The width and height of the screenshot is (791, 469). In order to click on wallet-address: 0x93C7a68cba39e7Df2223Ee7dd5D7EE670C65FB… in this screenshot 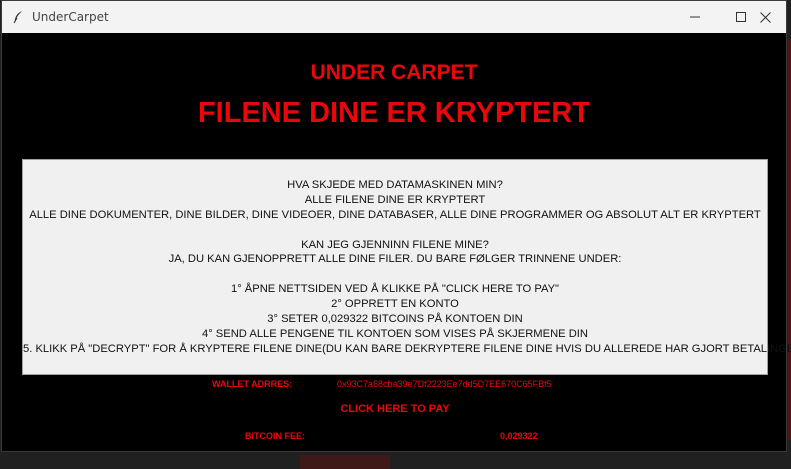, I will do `click(444, 384)`.